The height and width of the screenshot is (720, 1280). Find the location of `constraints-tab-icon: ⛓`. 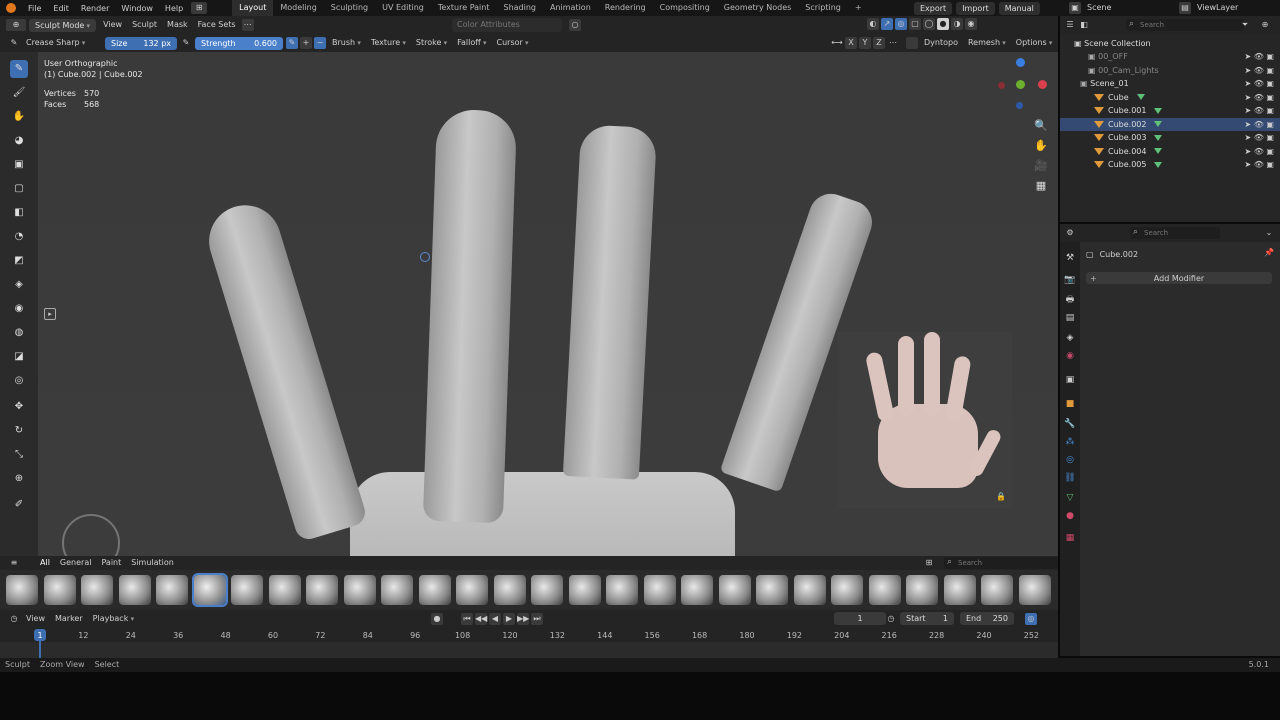

constraints-tab-icon: ⛓ is located at coordinates (1070, 478).